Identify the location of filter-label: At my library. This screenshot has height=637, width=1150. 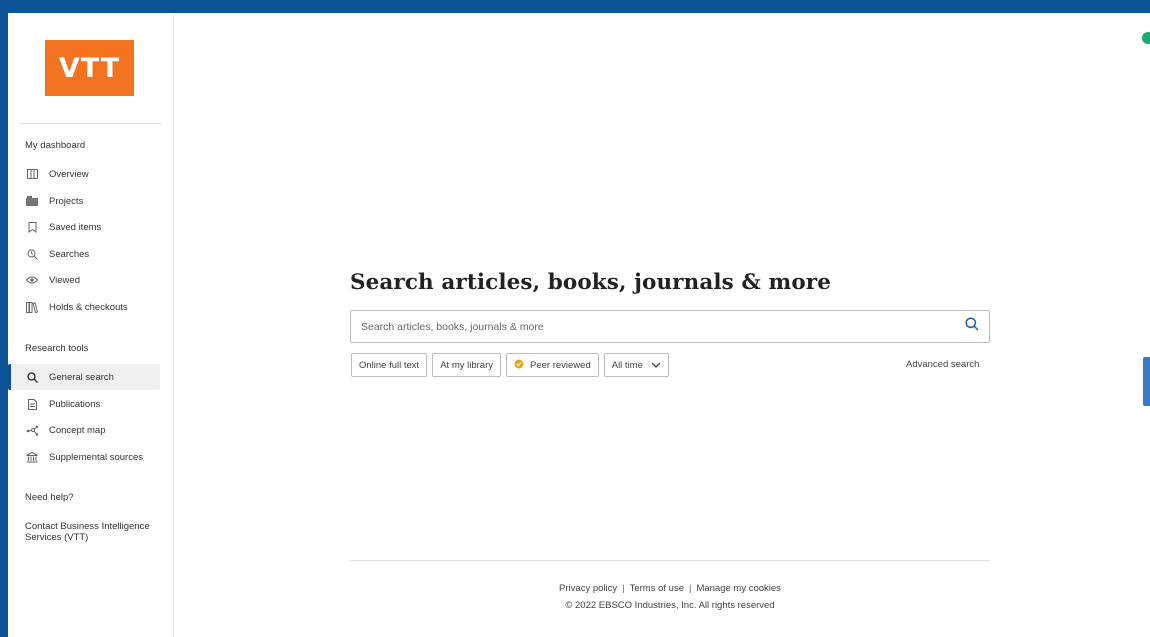
(466, 365).